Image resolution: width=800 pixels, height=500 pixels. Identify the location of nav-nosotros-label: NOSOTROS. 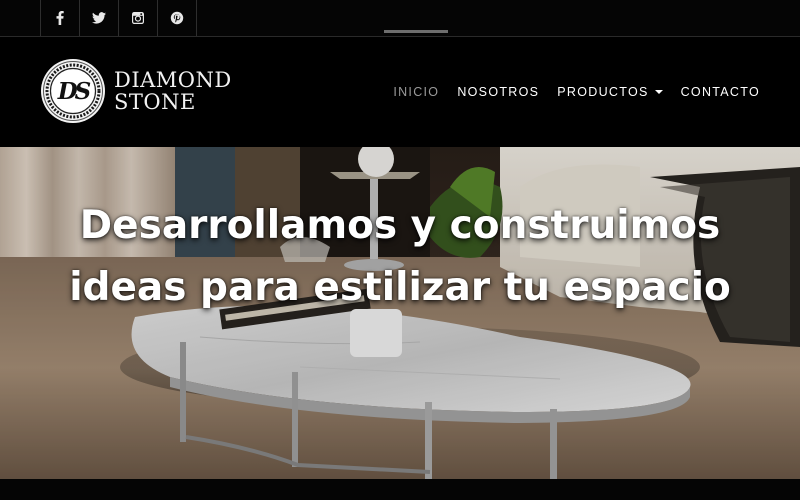
(498, 92).